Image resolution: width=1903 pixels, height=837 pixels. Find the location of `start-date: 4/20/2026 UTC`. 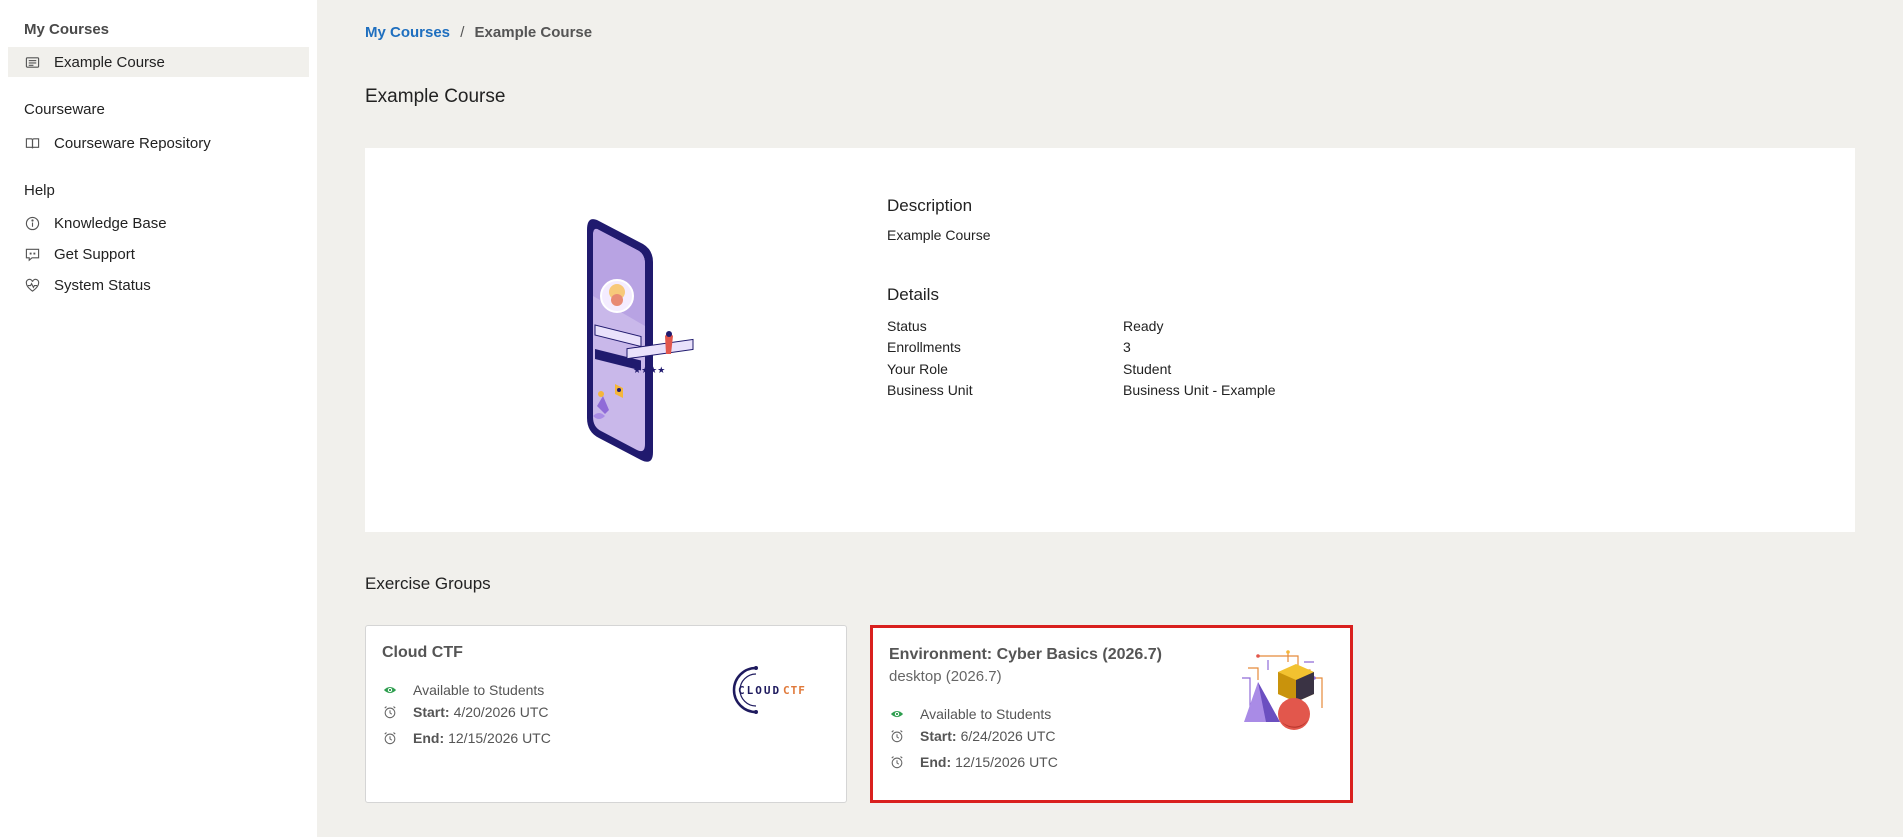

start-date: 4/20/2026 UTC is located at coordinates (501, 712).